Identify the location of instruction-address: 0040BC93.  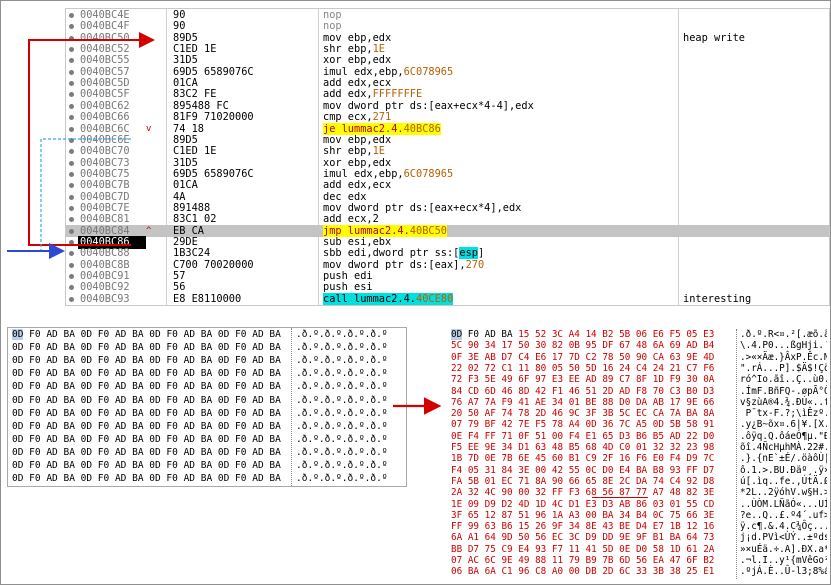
(105, 298).